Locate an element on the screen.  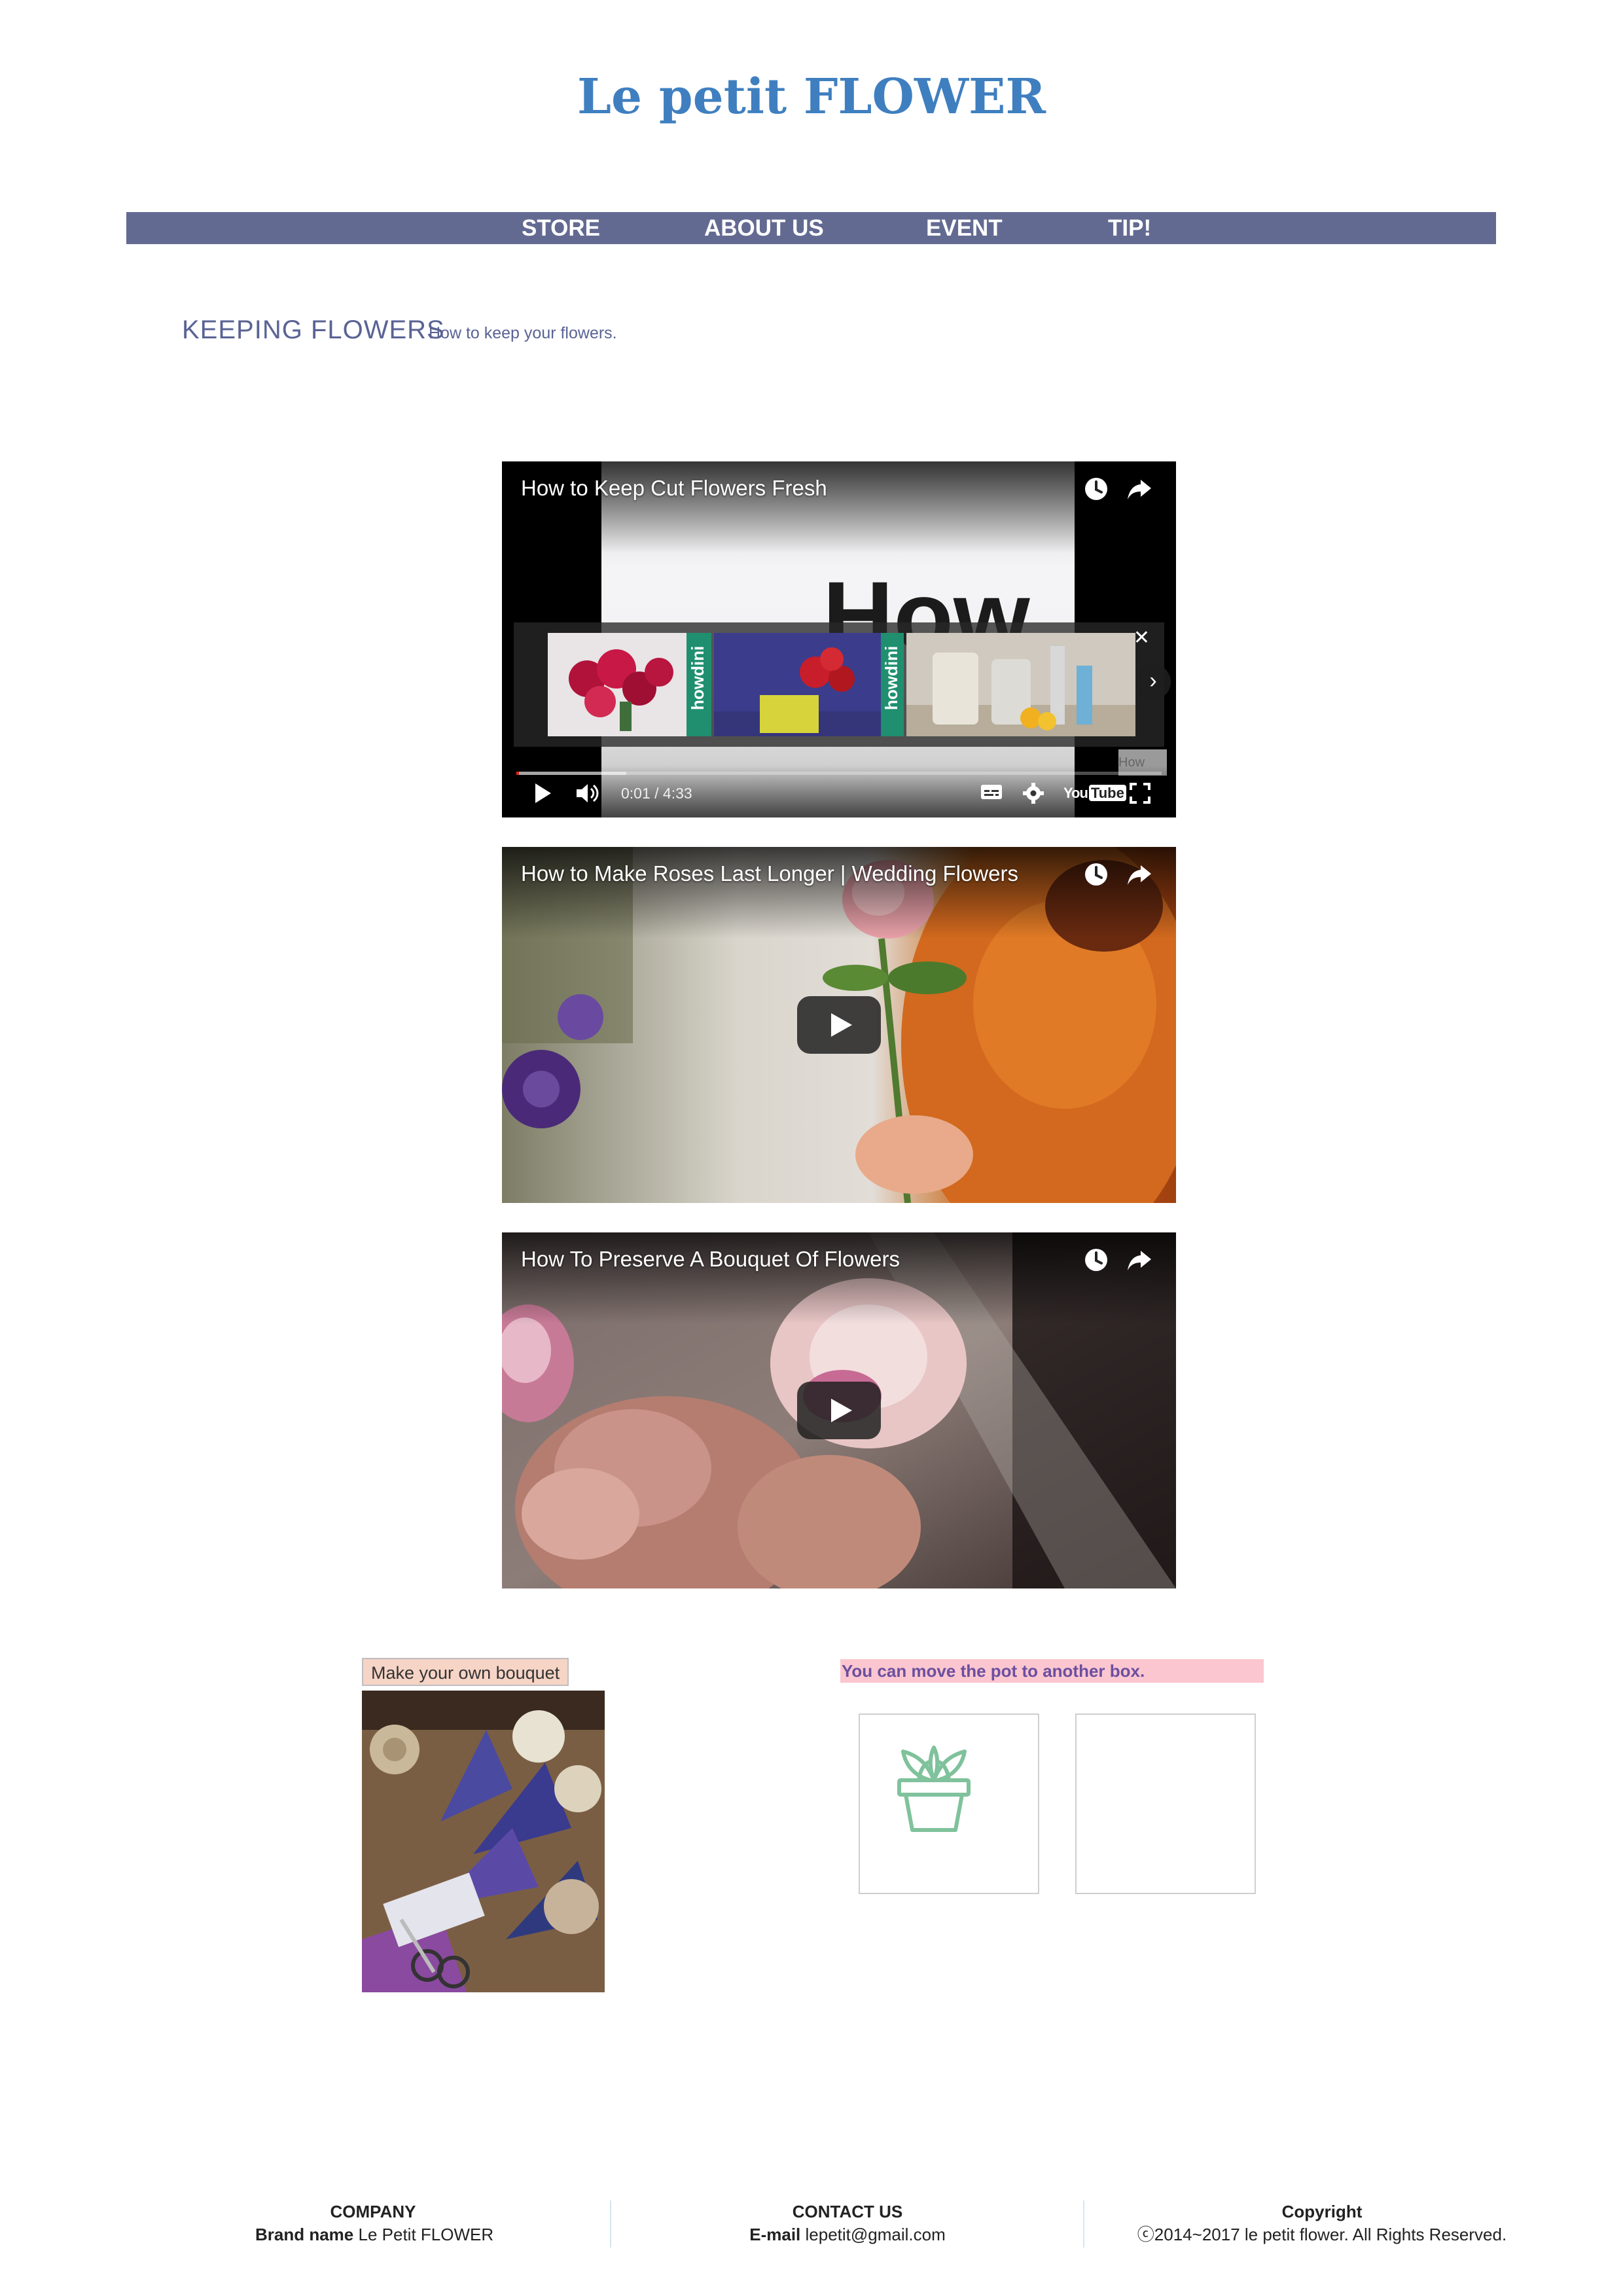
suggestion-thumbnail-1: howdini is located at coordinates (629, 684).